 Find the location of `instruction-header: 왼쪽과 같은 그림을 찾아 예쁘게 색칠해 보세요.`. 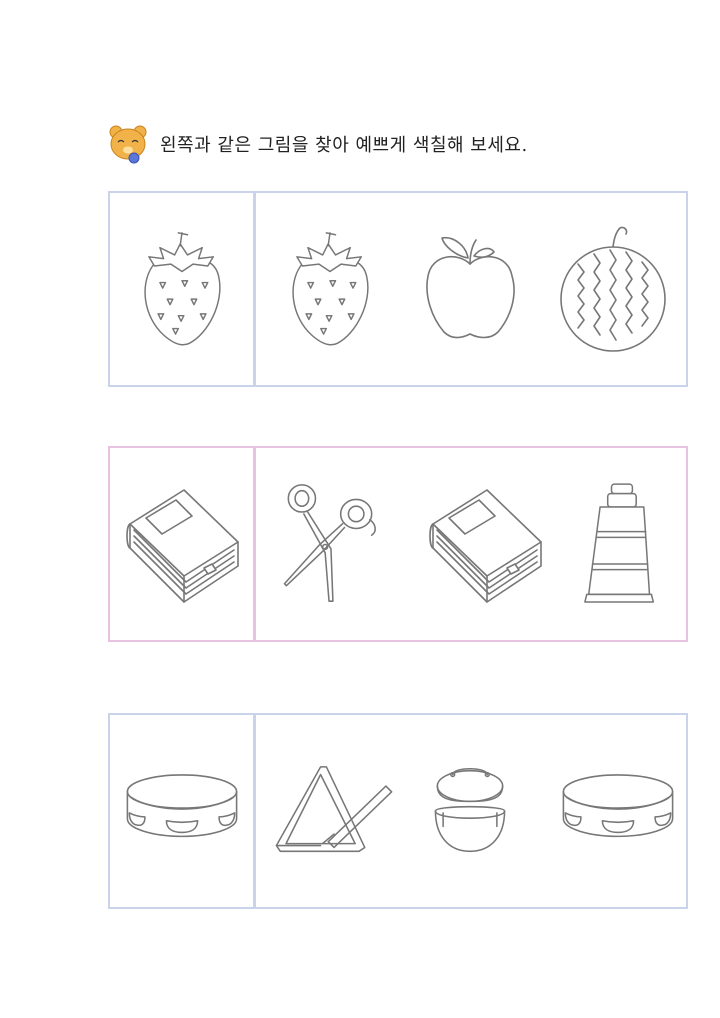

instruction-header: 왼쪽과 같은 그림을 찾아 예쁘게 색칠해 보세요. is located at coordinates (316, 144).